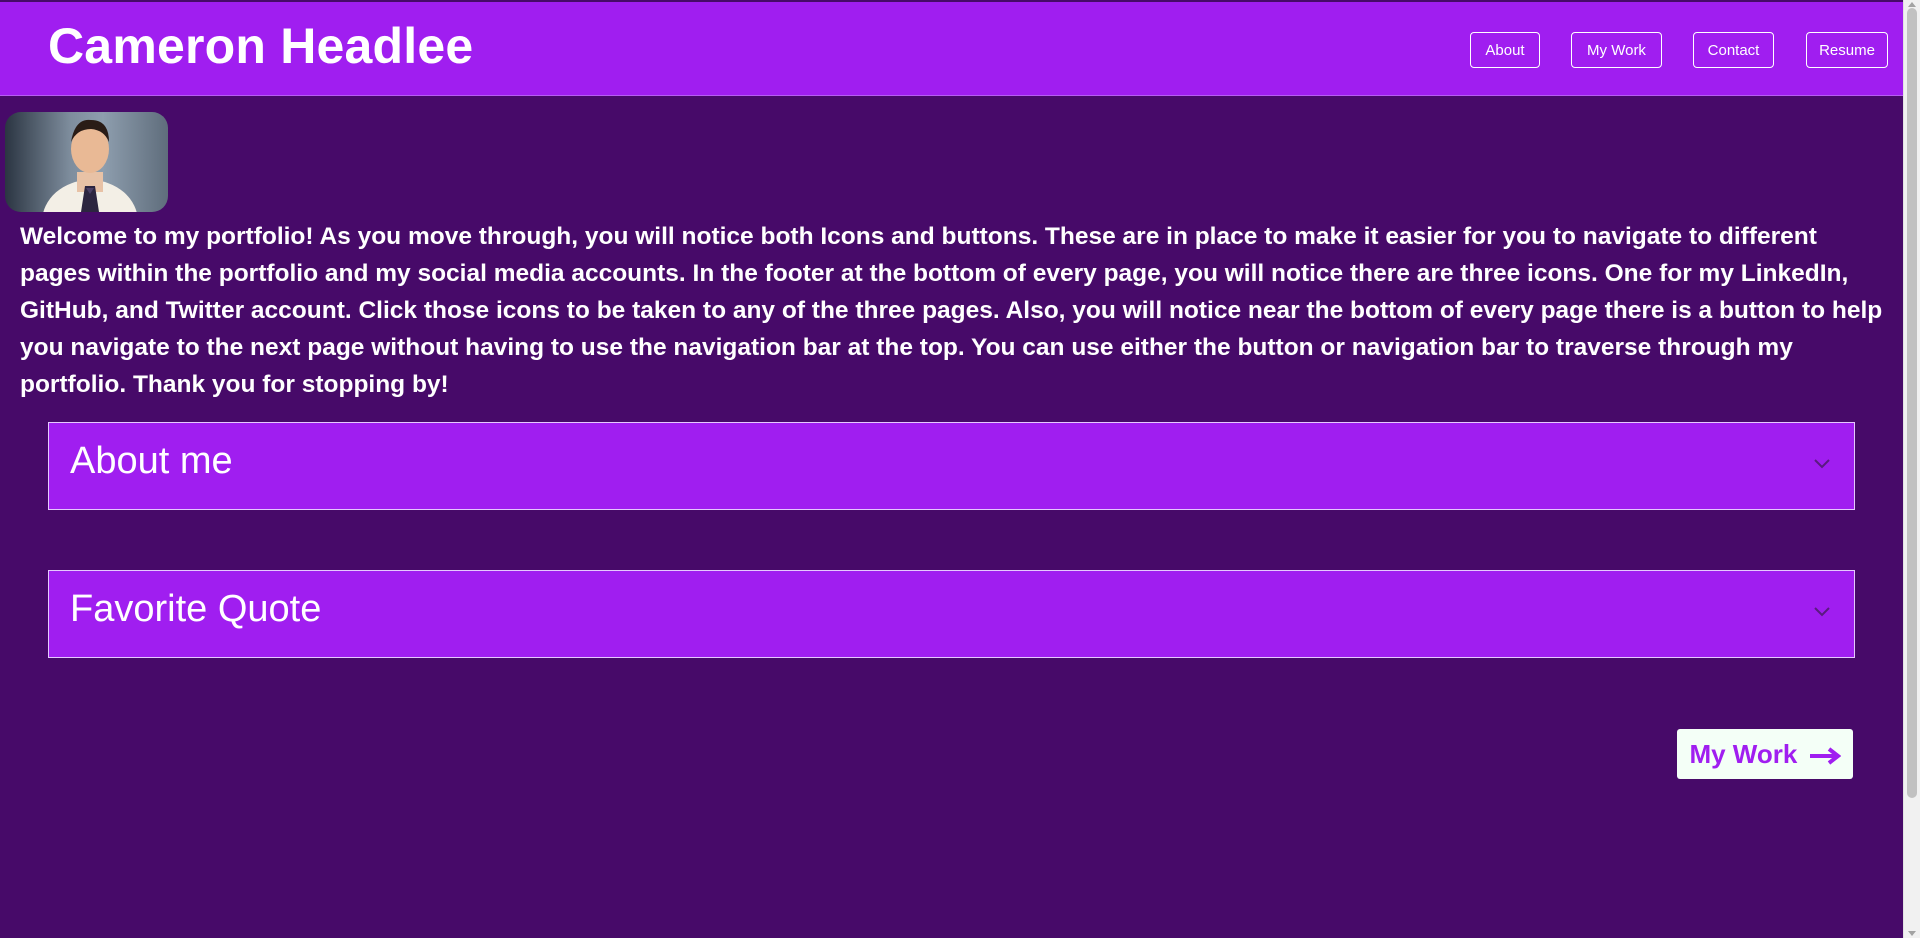  What do you see at coordinates (951, 614) in the screenshot?
I see `accordion-favorite-quote: Favorite Quote` at bounding box center [951, 614].